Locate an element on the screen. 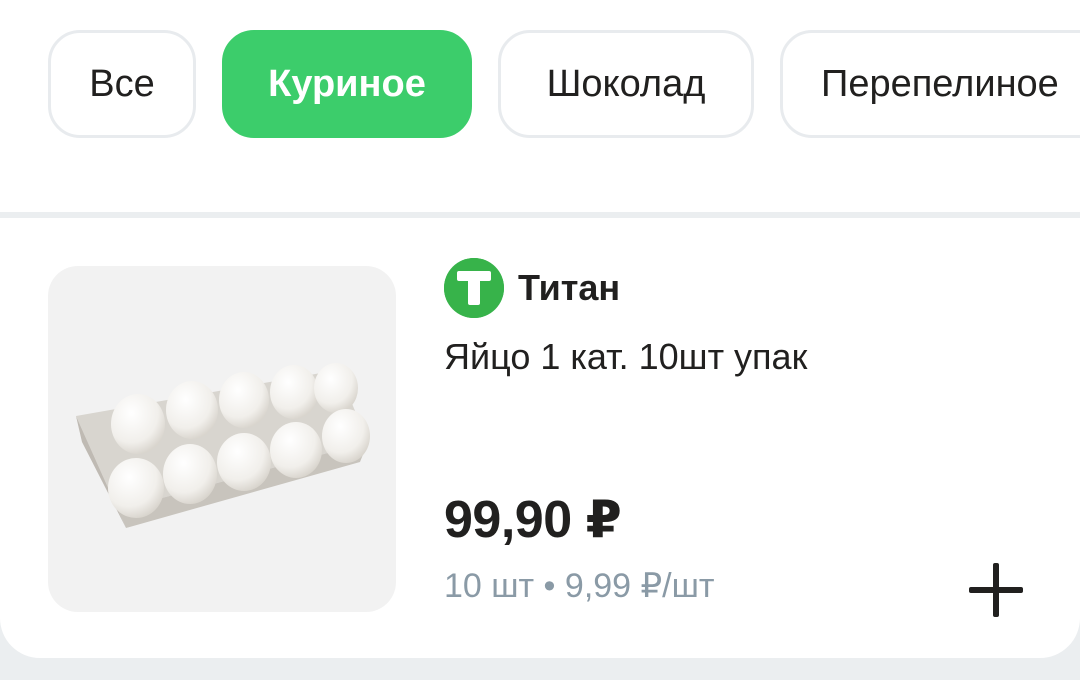 The image size is (1080, 680). brand-logo-icon is located at coordinates (474, 288).